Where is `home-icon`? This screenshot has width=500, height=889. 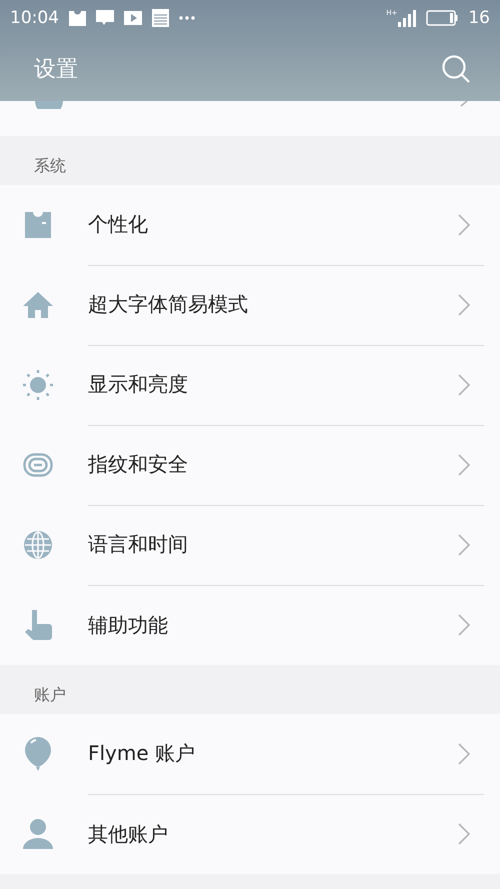 home-icon is located at coordinates (38, 305).